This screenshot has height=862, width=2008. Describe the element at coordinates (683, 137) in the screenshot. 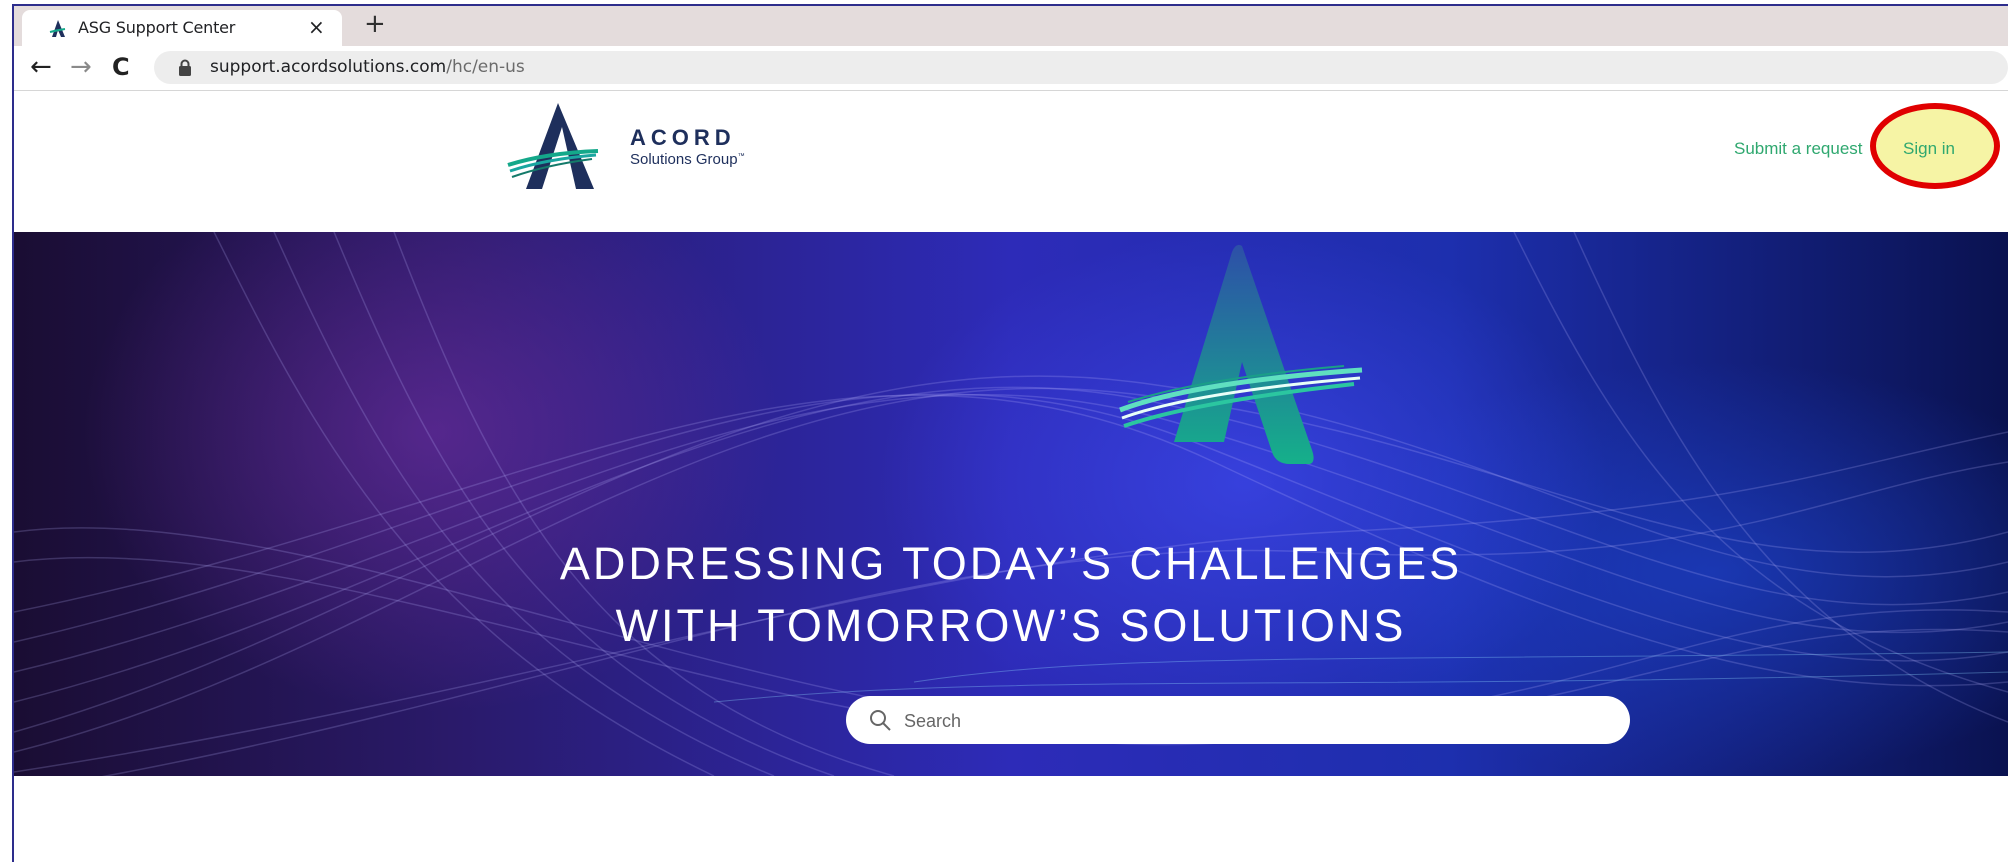

I see `logo-wordmark: ACORD` at that location.